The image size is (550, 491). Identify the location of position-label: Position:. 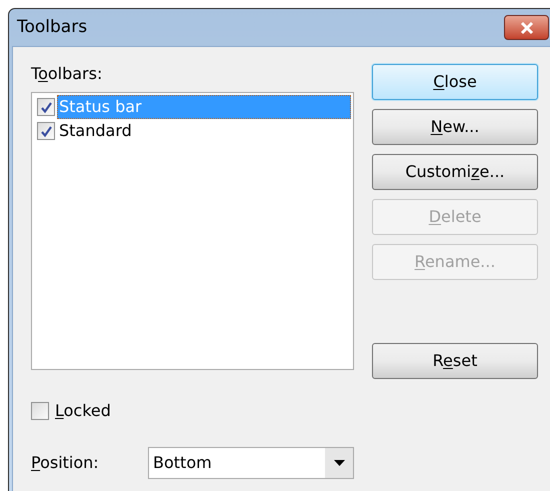
(65, 463).